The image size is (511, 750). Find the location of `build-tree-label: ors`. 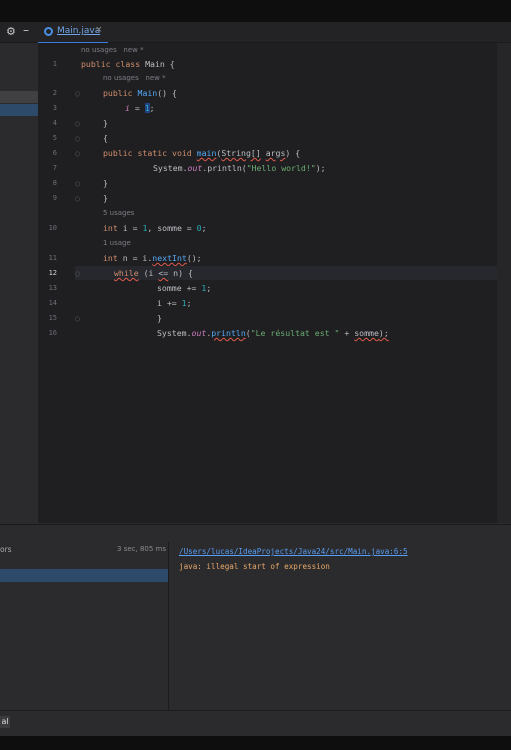

build-tree-label: ors is located at coordinates (6, 549).